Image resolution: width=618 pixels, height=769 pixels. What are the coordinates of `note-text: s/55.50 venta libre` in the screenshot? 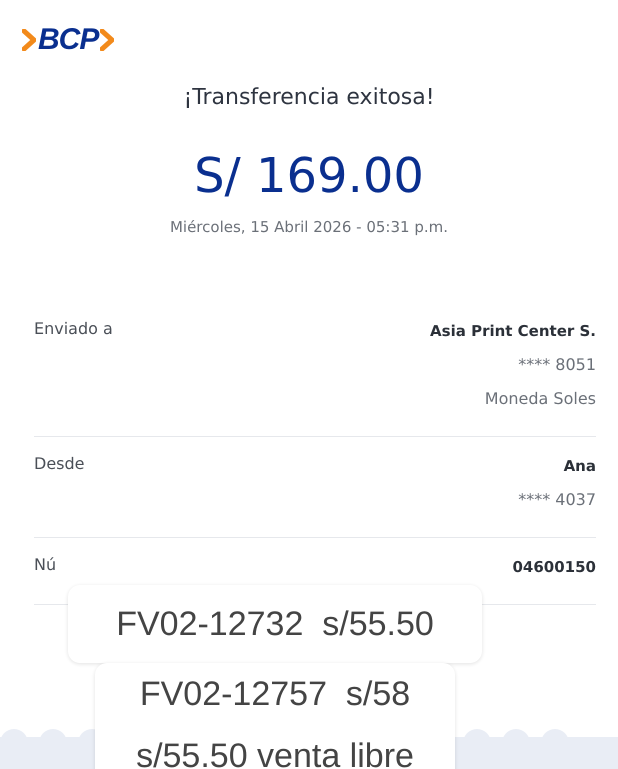 It's located at (275, 752).